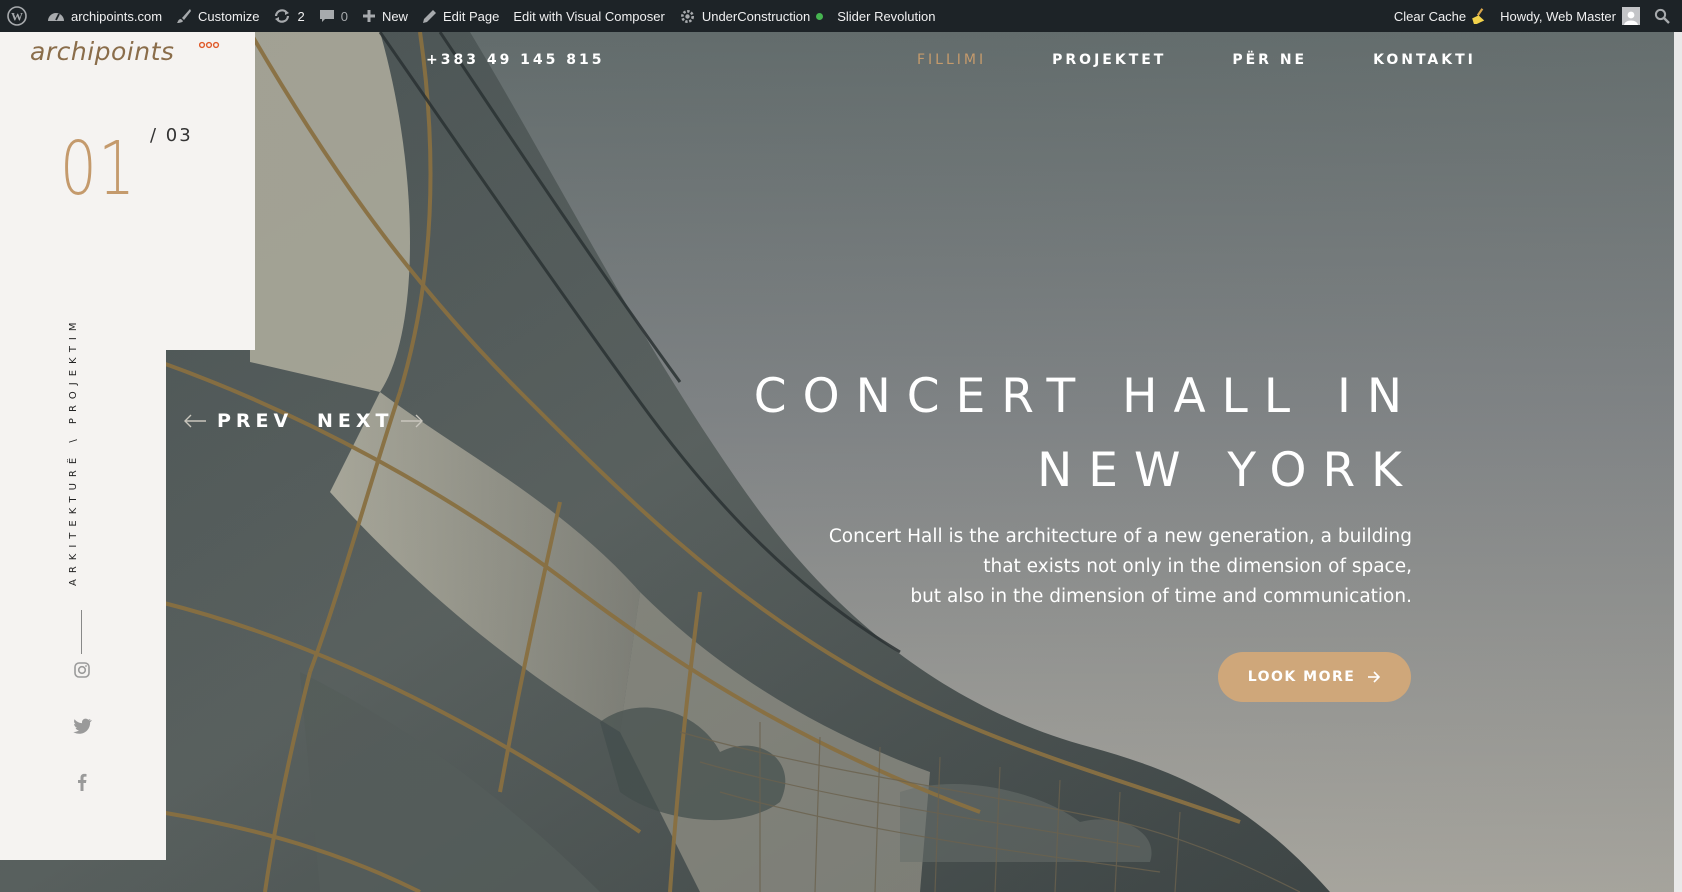 This screenshot has width=1682, height=892. I want to click on gear-icon, so click(687, 16).